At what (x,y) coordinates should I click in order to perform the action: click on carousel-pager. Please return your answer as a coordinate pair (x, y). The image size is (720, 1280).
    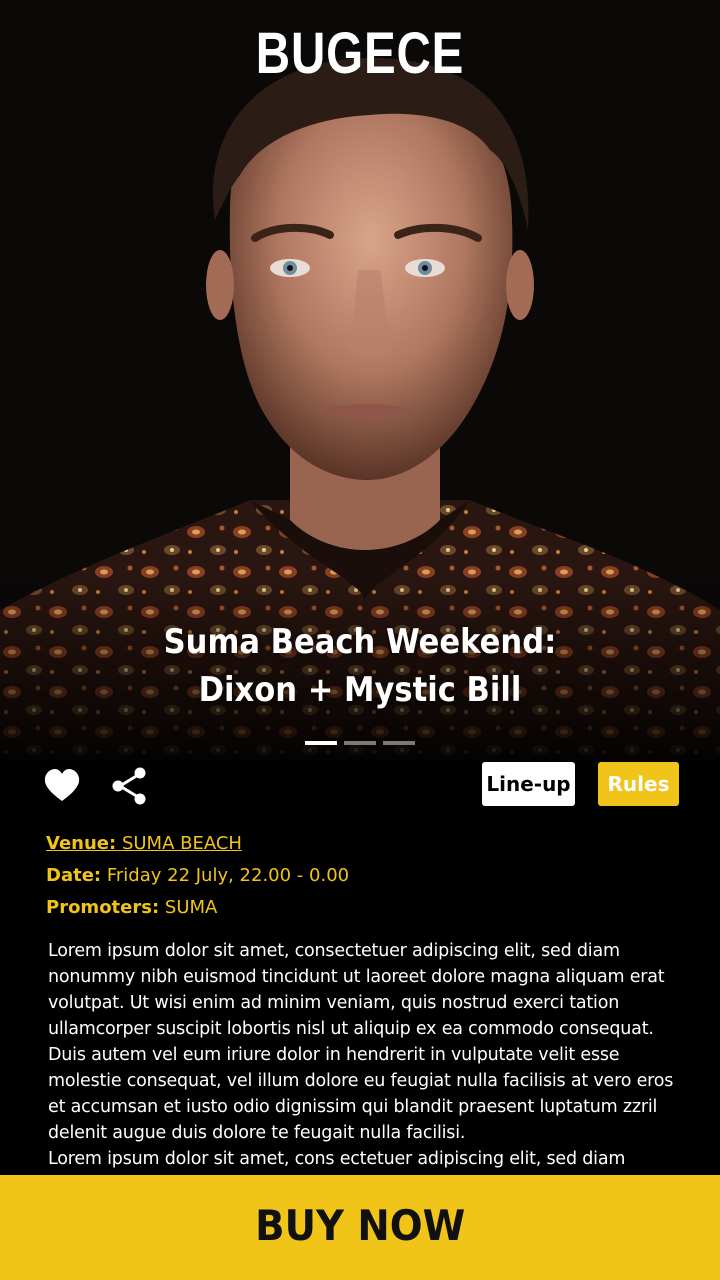
    Looking at the image, I should click on (360, 743).